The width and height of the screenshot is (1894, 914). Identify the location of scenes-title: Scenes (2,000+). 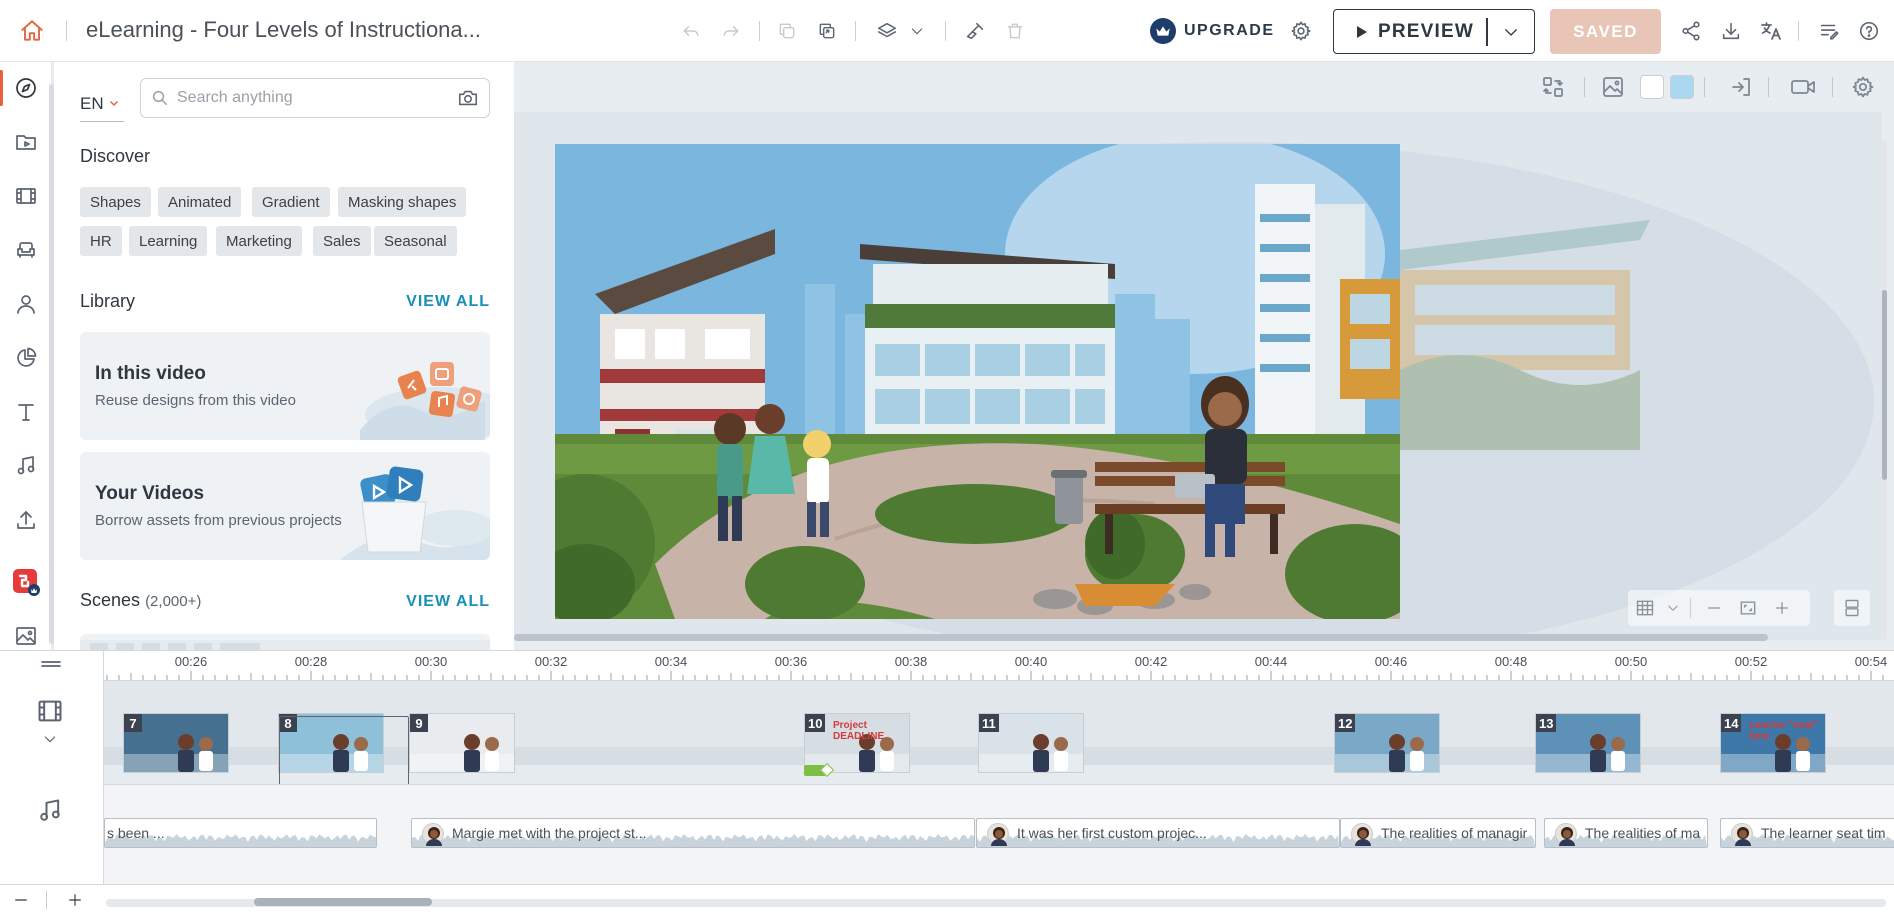
(140, 600).